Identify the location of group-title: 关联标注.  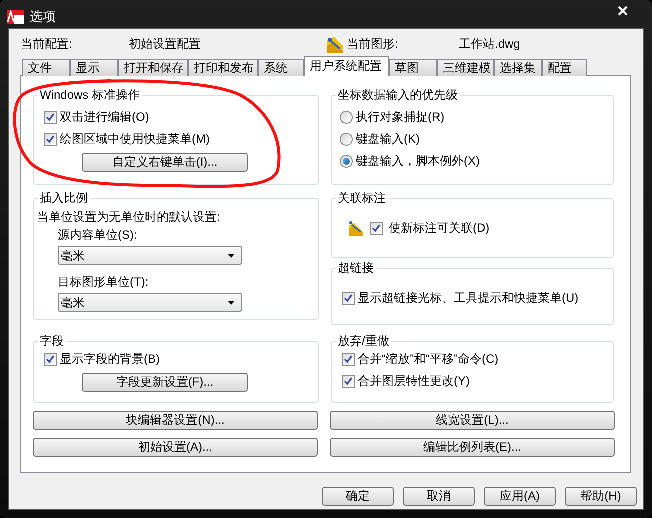
(362, 198).